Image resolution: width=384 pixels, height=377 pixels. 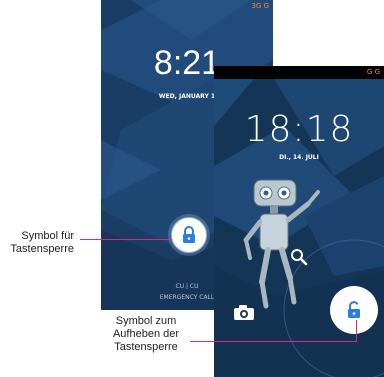 I want to click on unlock-button, so click(x=354, y=310).